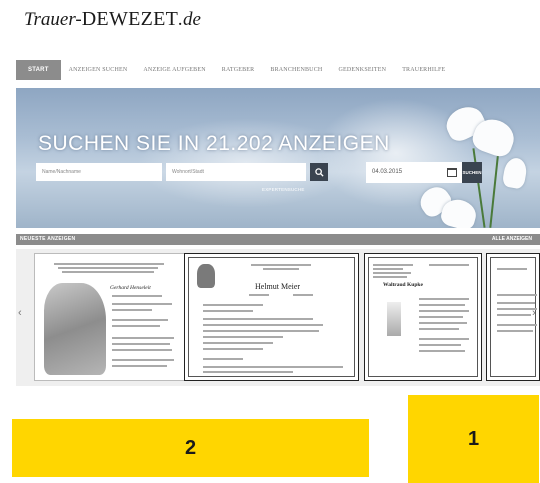  What do you see at coordinates (403, 285) in the screenshot?
I see `deceased-name: Waltraud Kupke` at bounding box center [403, 285].